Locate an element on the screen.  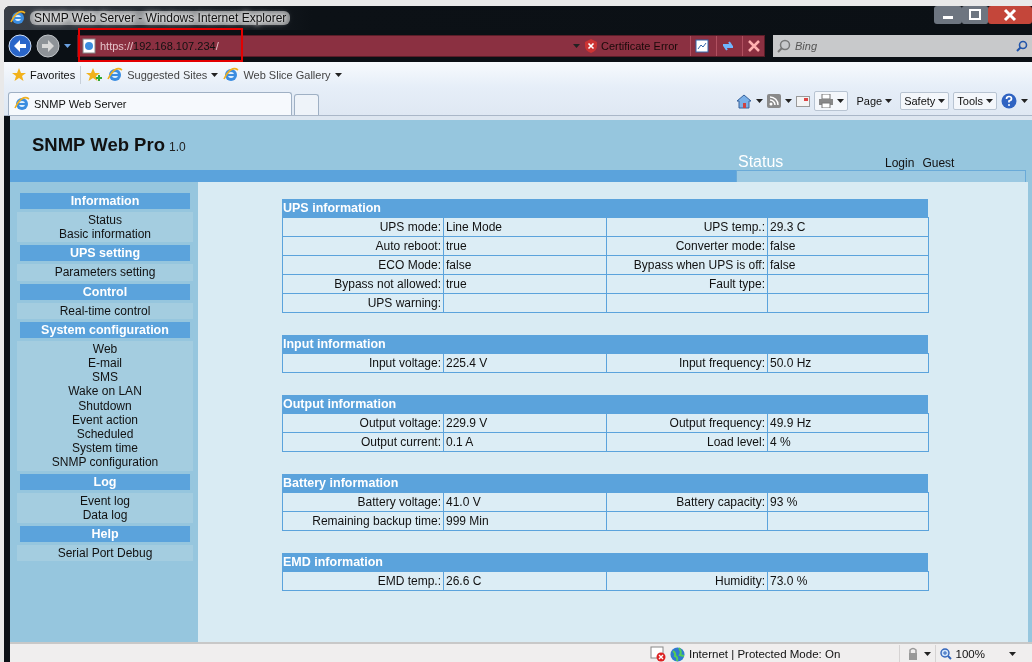
field-label: Input frequency: is located at coordinates (687, 363).